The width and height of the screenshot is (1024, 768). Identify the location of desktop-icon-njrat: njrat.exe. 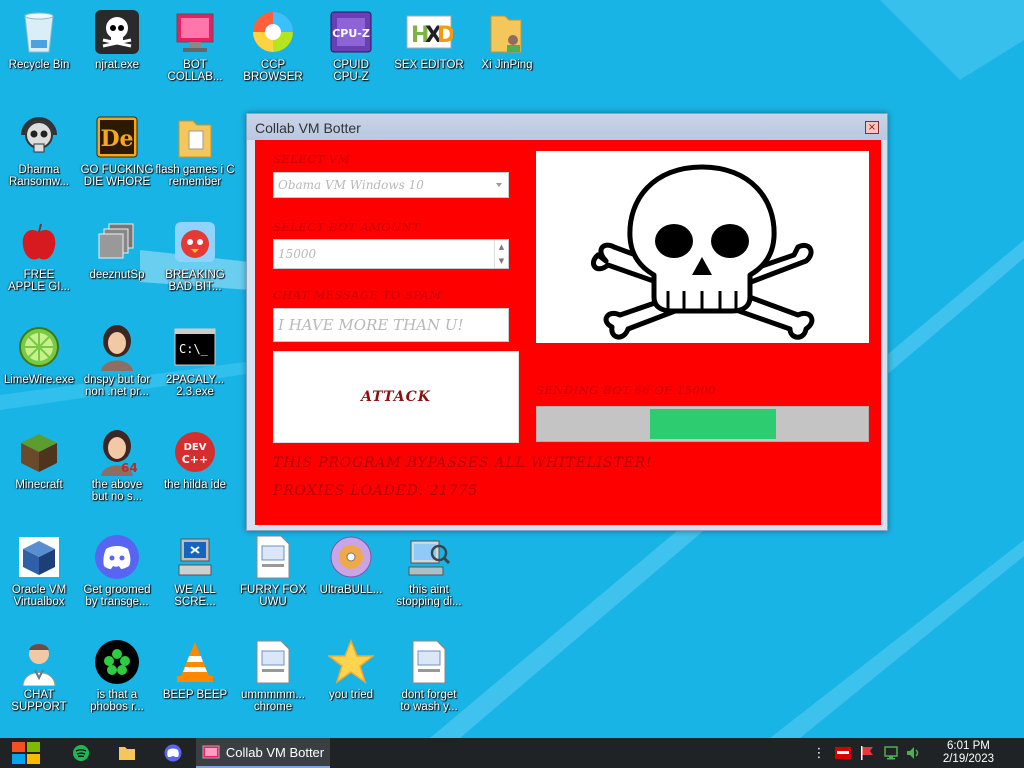
(117, 48).